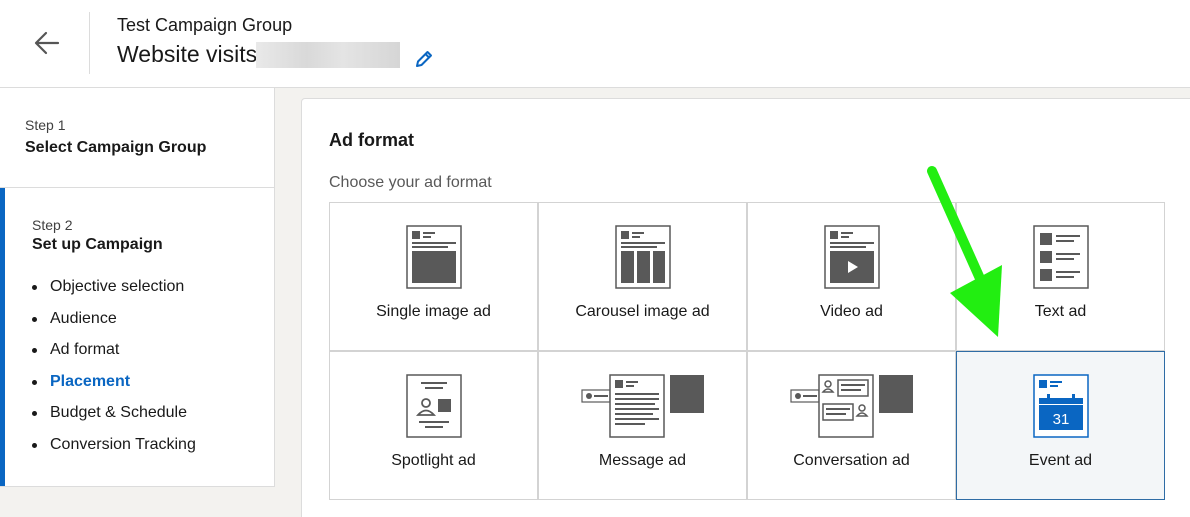  I want to click on format-label: Carousel image ad, so click(642, 311).